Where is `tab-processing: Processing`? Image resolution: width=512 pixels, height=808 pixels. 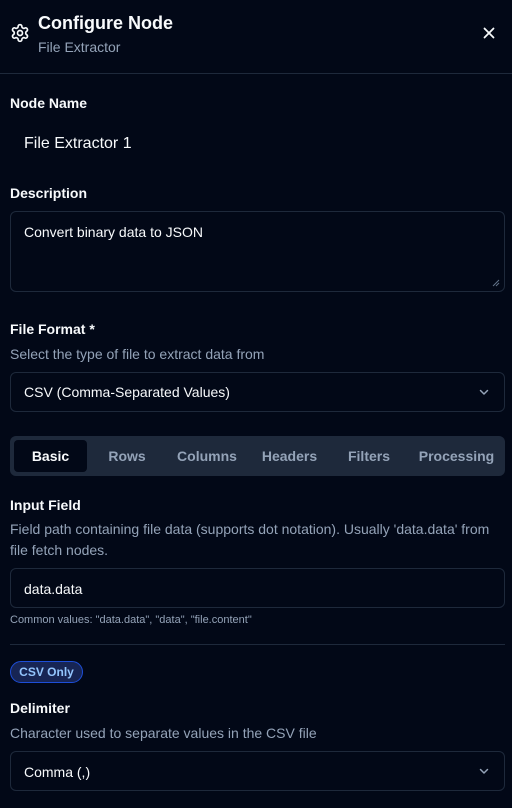 tab-processing: Processing is located at coordinates (456, 456).